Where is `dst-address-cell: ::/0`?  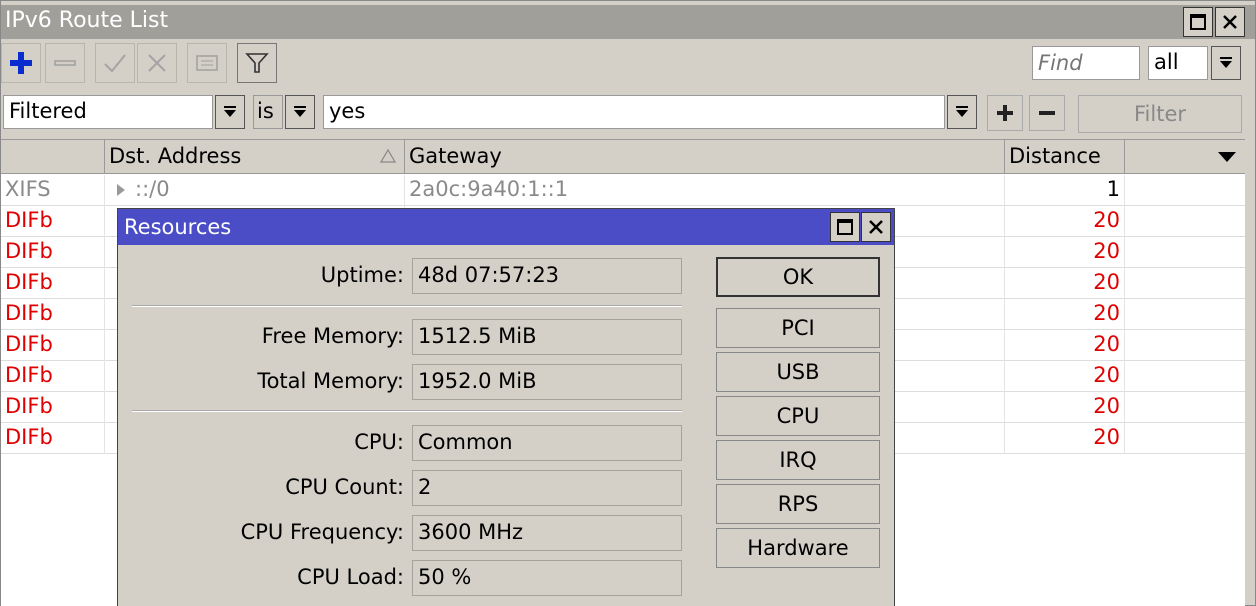 dst-address-cell: ::/0 is located at coordinates (255, 190).